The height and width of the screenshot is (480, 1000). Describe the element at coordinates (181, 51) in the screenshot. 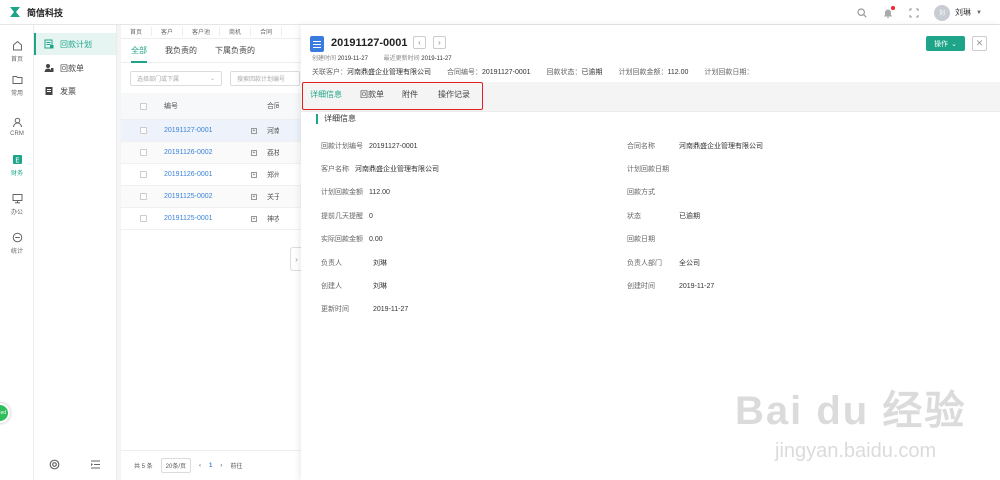

I see `tab-mine: 我负责的` at that location.